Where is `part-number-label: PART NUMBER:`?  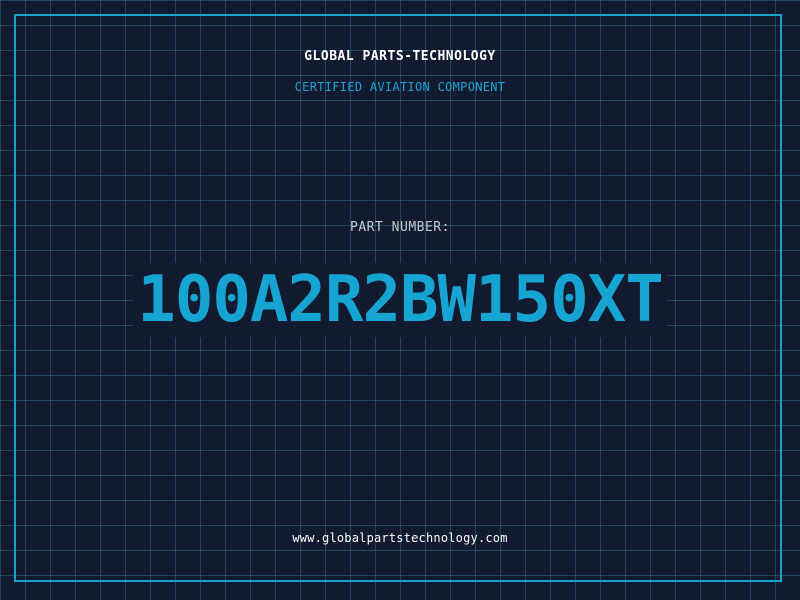 part-number-label: PART NUMBER: is located at coordinates (400, 227).